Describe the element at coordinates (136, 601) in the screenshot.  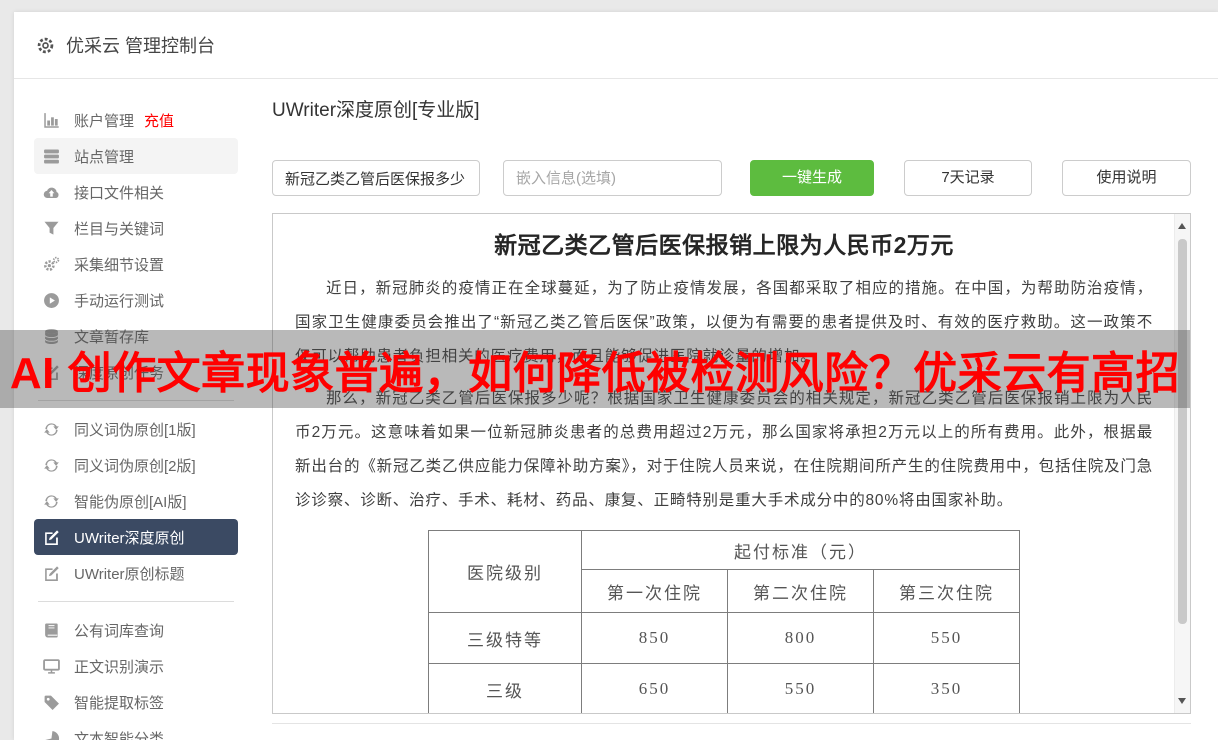
I see `sidebar-divider` at that location.